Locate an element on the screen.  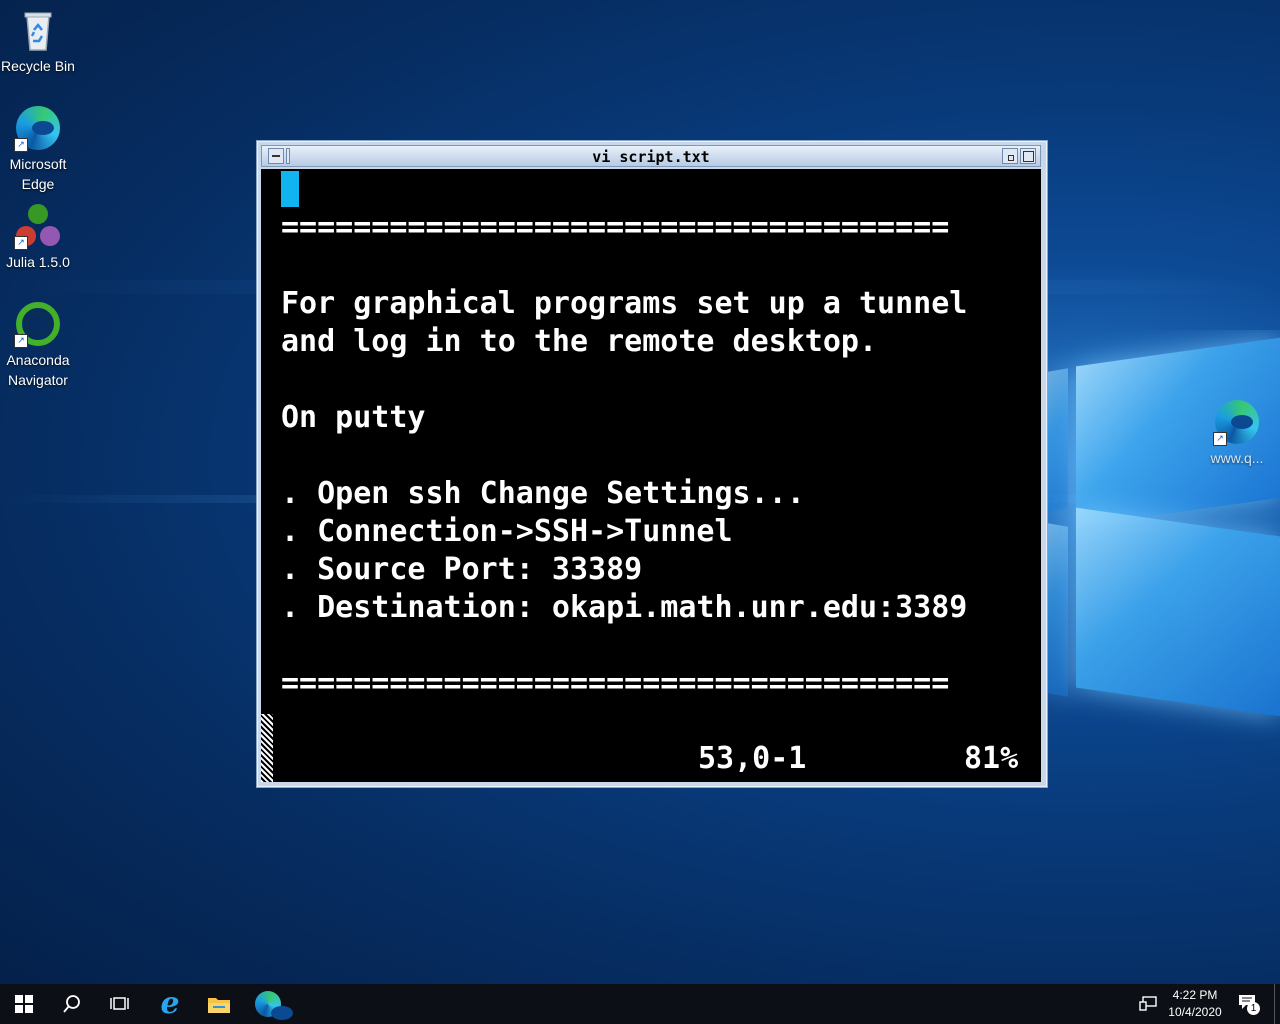
file-explorer-button is located at coordinates (219, 1004).